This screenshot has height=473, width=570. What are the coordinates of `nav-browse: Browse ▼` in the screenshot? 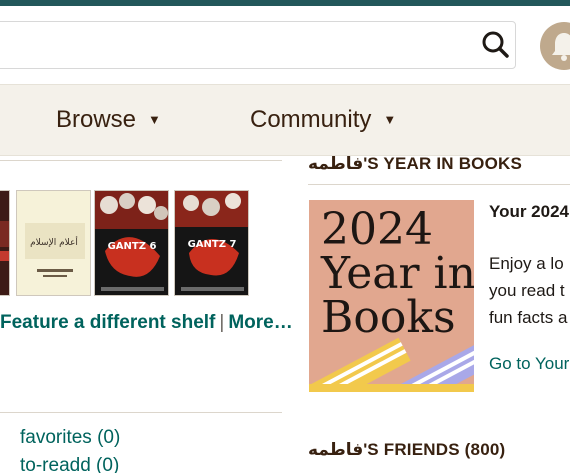 It's located at (108, 120).